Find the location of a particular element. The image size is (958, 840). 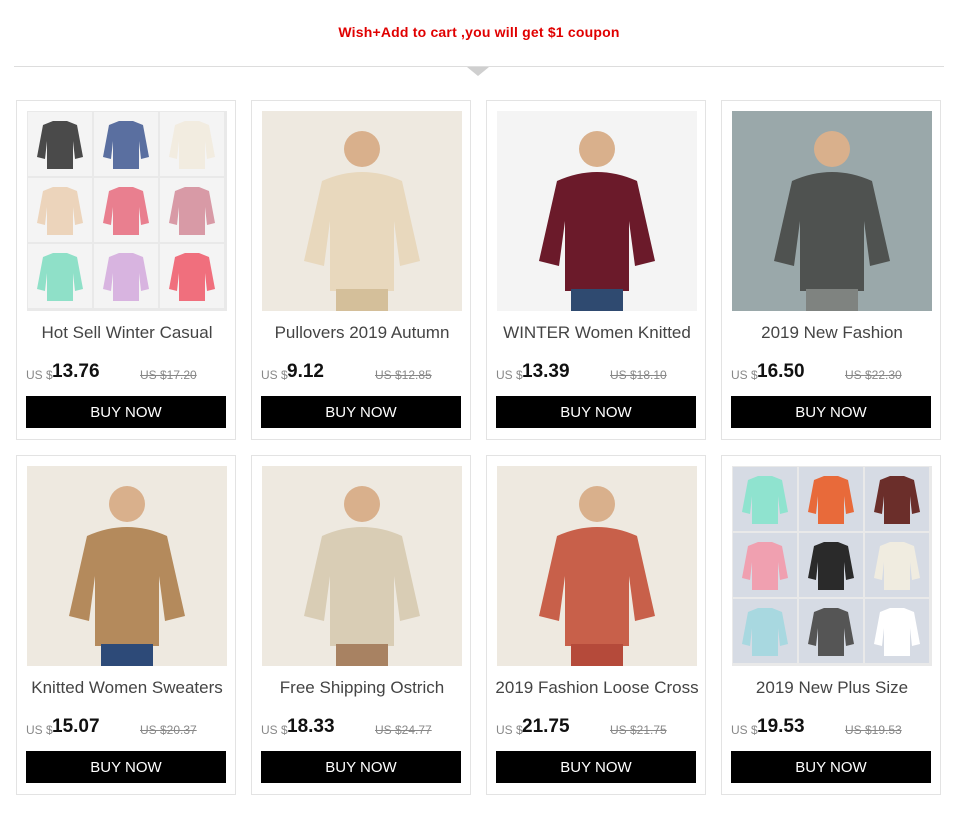

original-price: US $17.20 is located at coordinates (168, 375).